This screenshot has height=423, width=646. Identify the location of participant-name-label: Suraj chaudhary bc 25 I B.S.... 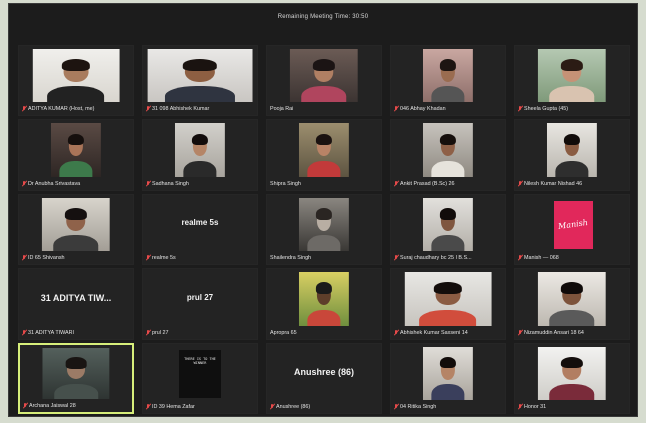
(448, 258).